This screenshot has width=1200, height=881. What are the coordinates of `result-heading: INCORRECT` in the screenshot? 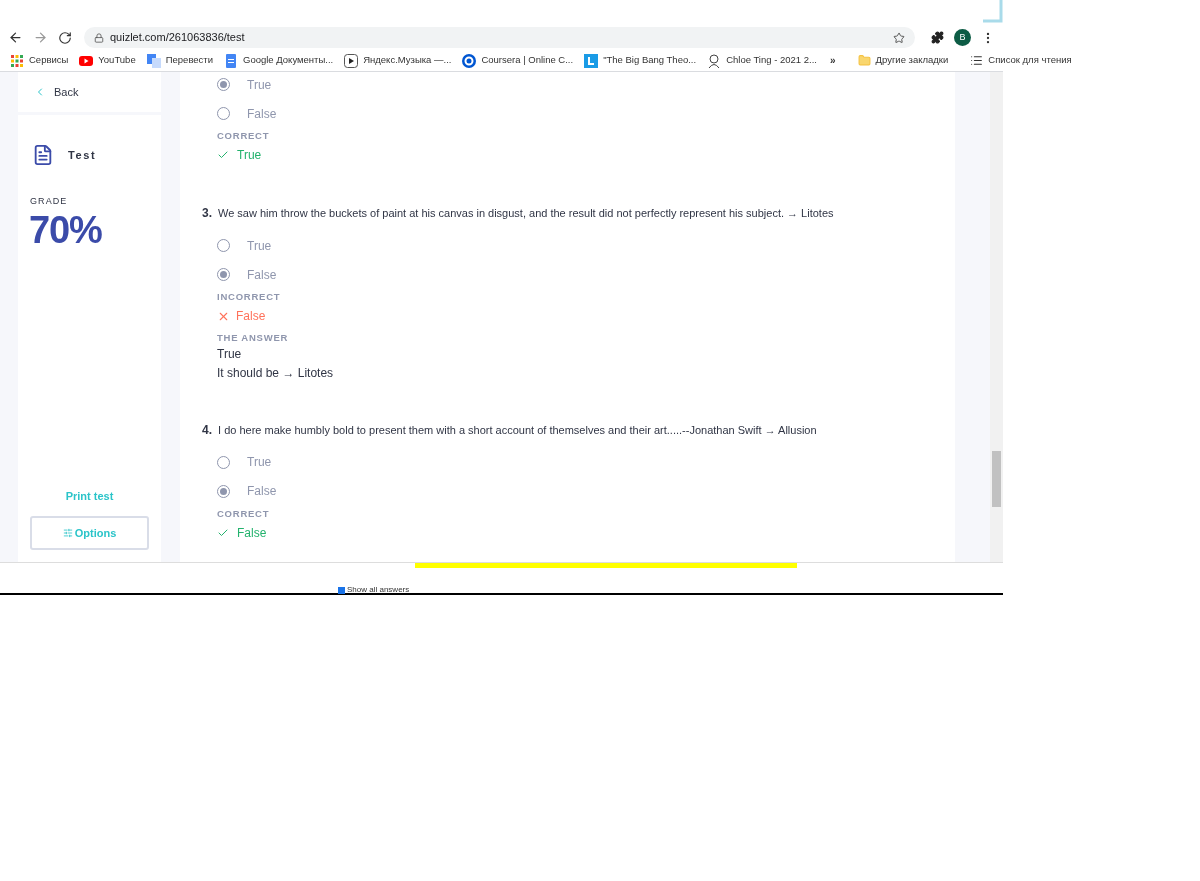 It's located at (249, 297).